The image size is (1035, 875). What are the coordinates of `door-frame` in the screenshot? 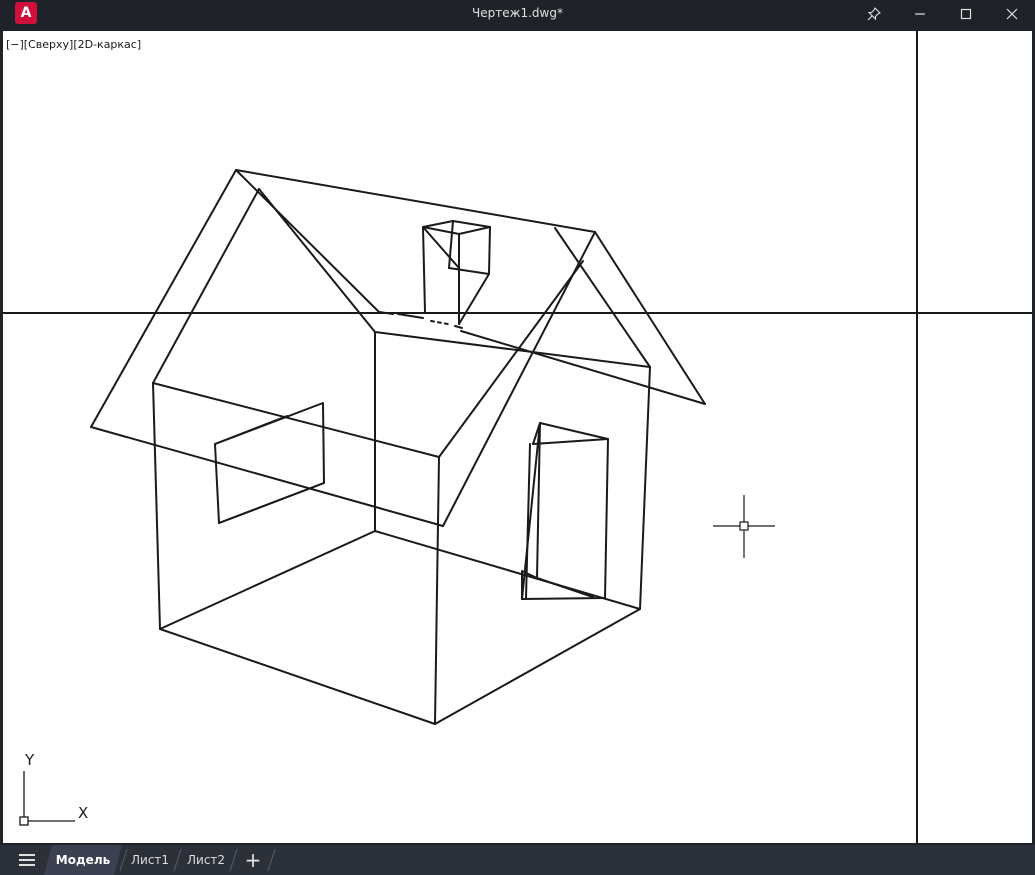 It's located at (565, 511).